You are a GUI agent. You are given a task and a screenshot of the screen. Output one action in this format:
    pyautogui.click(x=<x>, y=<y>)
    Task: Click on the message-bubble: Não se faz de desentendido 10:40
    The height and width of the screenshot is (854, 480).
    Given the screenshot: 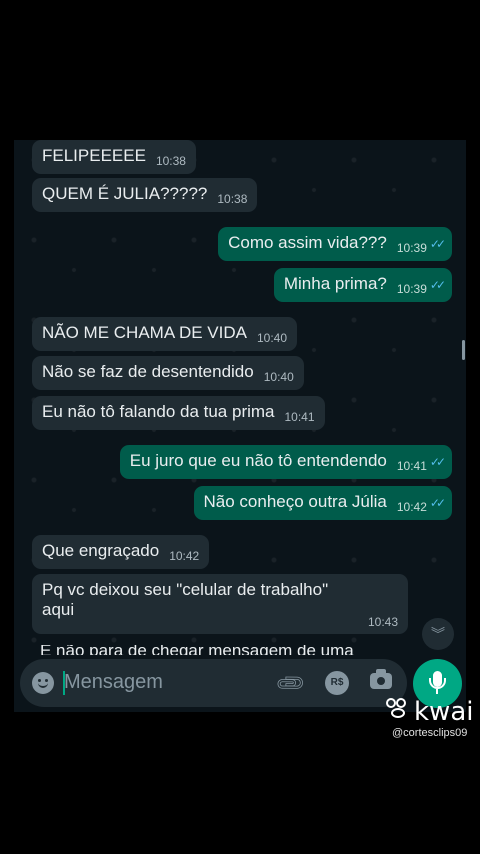 What is the action you would take?
    pyautogui.click(x=168, y=373)
    